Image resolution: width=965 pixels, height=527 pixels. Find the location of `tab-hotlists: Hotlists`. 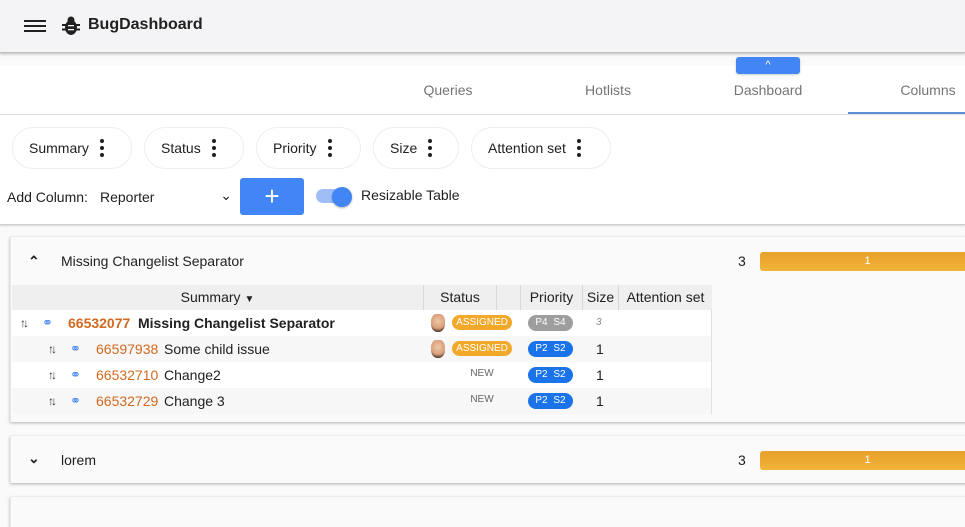

tab-hotlists: Hotlists is located at coordinates (608, 90).